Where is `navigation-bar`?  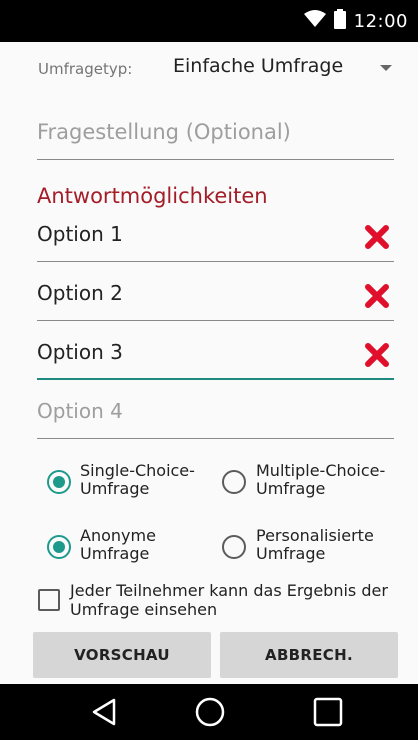 navigation-bar is located at coordinates (209, 712).